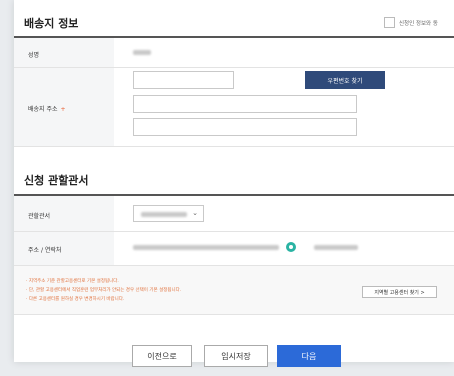 This screenshot has width=454, height=376. Describe the element at coordinates (195, 213) in the screenshot. I see `chevron-down-icon: ⌄` at that location.